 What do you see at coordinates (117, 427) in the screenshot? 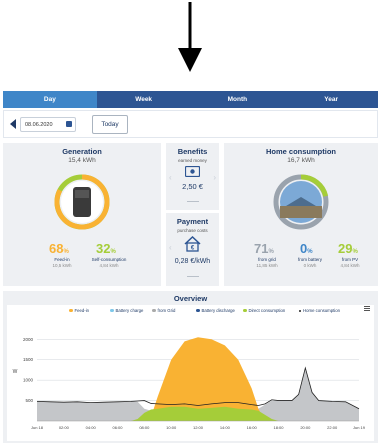
I see `x-tick-label: 06:00` at bounding box center [117, 427].